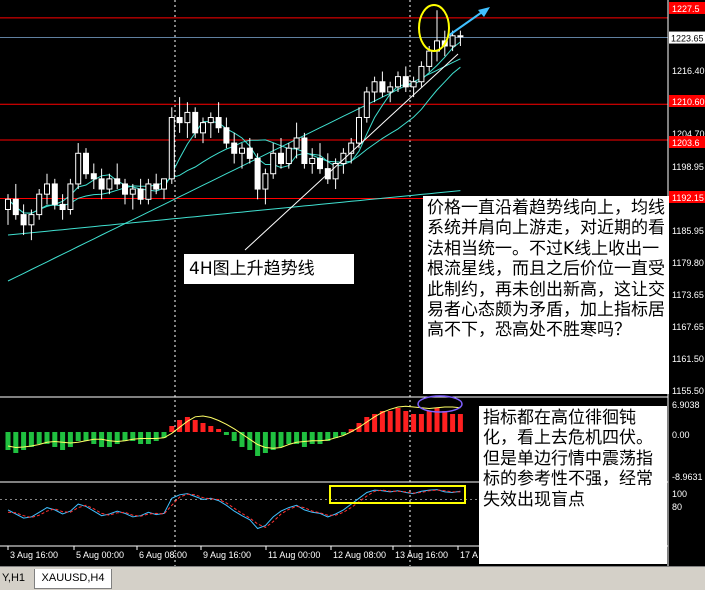 The width and height of the screenshot is (705, 590). Describe the element at coordinates (688, 359) in the screenshot. I see `price-tick-label: 1161.50` at that location.